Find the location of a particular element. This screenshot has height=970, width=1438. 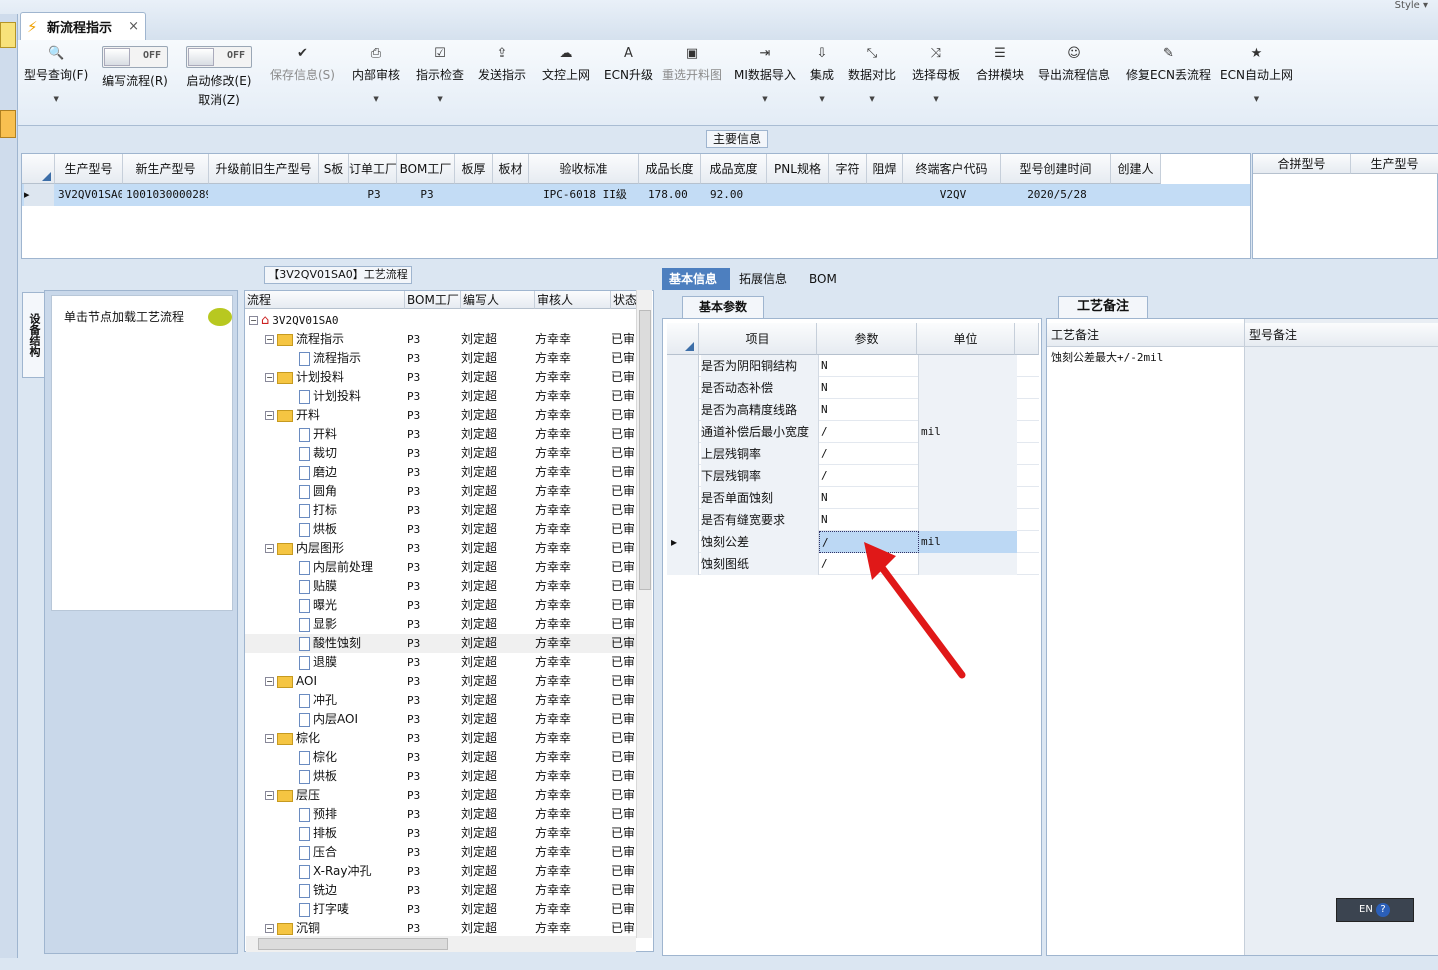

param-column-header: 单位 is located at coordinates (966, 339).